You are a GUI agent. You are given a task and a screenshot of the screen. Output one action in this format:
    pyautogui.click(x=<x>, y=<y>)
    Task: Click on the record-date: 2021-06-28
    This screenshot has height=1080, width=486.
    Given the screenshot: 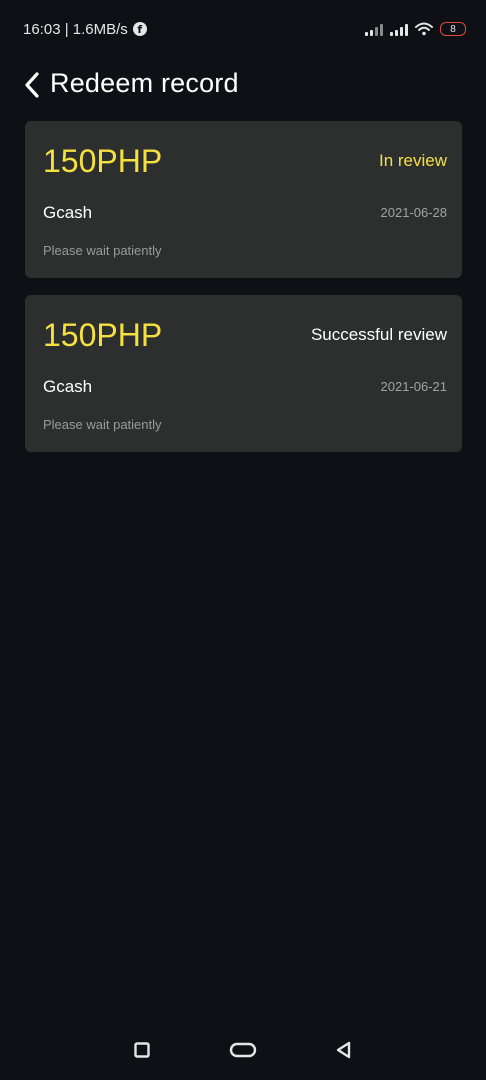 What is the action you would take?
    pyautogui.click(x=414, y=212)
    